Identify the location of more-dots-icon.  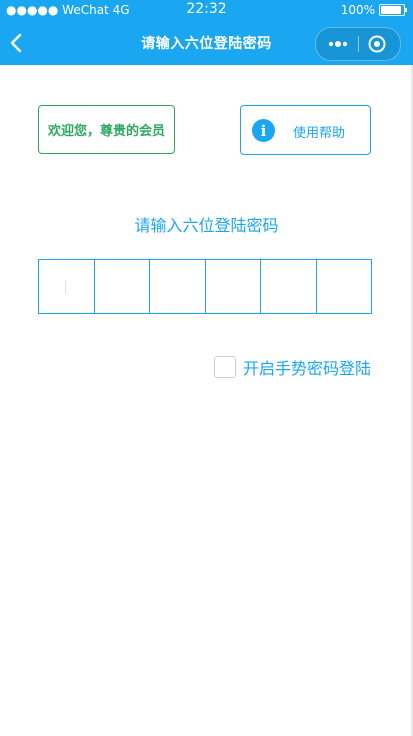
(338, 44).